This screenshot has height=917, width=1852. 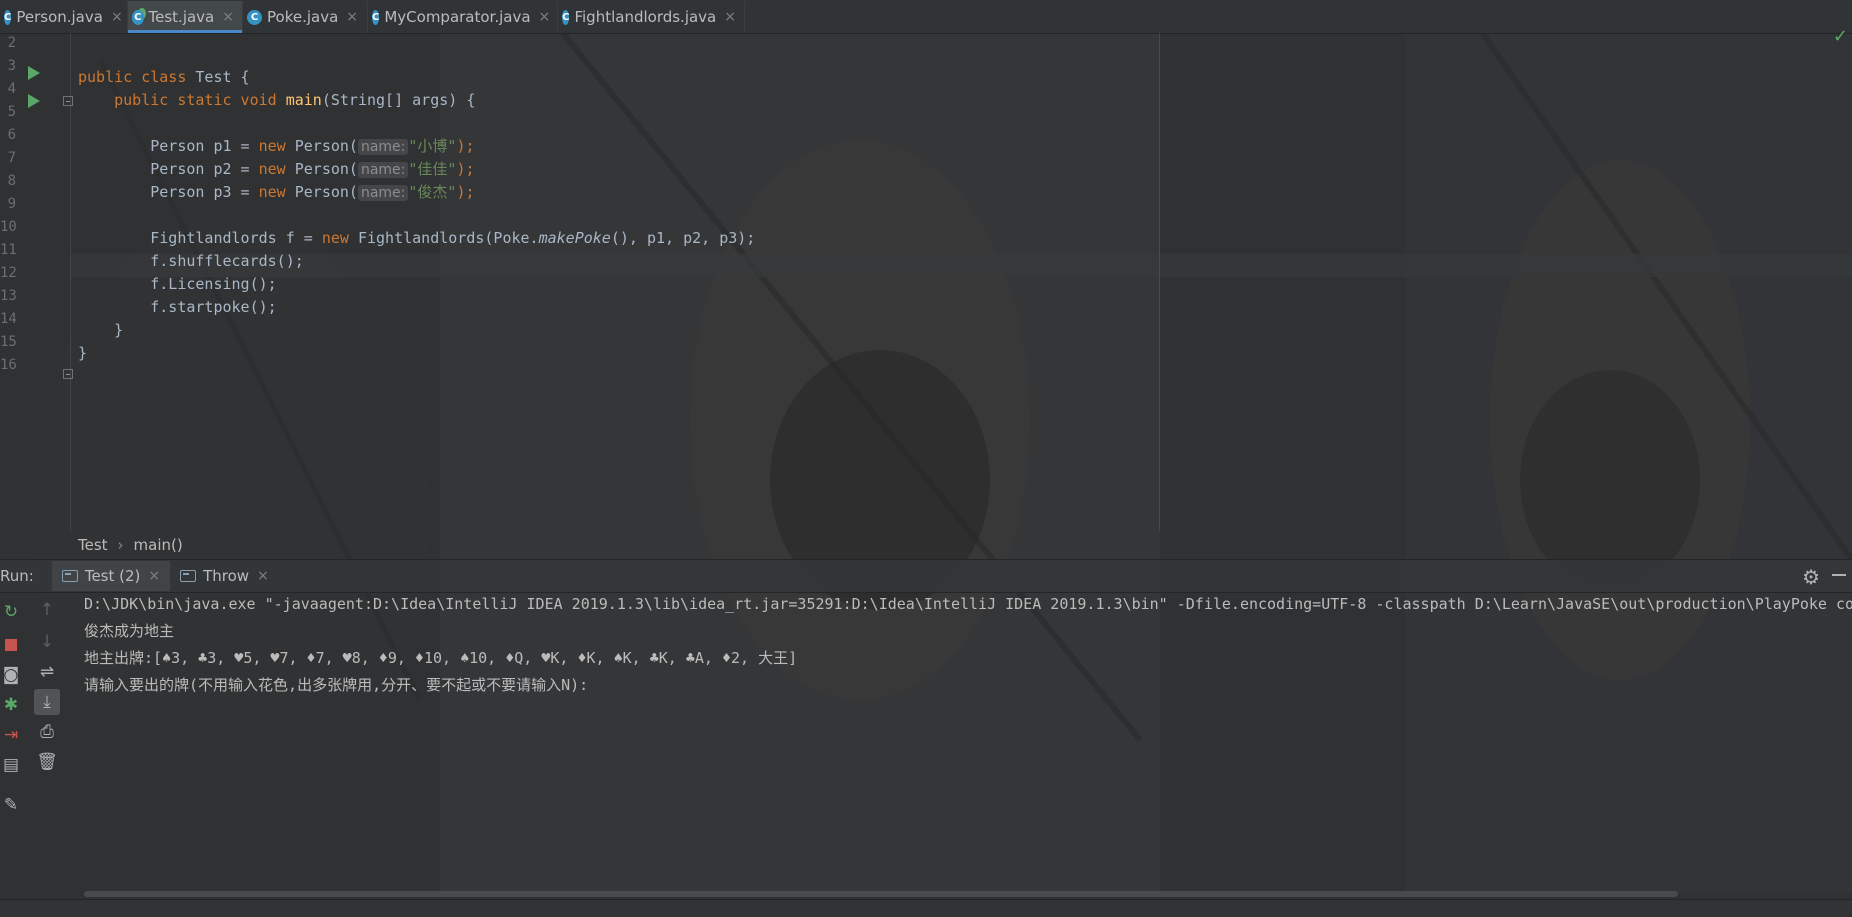 I want to click on console-line: 请输入要出的牌(不用输入花色,出多张牌用,分开、要不起或不要请输入N):, so click(x=336, y=685).